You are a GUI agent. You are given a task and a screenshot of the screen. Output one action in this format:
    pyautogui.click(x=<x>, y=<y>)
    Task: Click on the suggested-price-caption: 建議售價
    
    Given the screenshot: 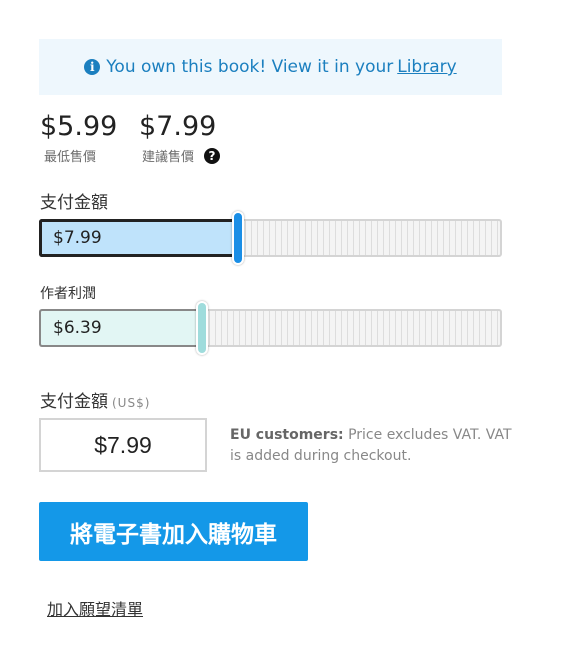 What is the action you would take?
    pyautogui.click(x=168, y=157)
    